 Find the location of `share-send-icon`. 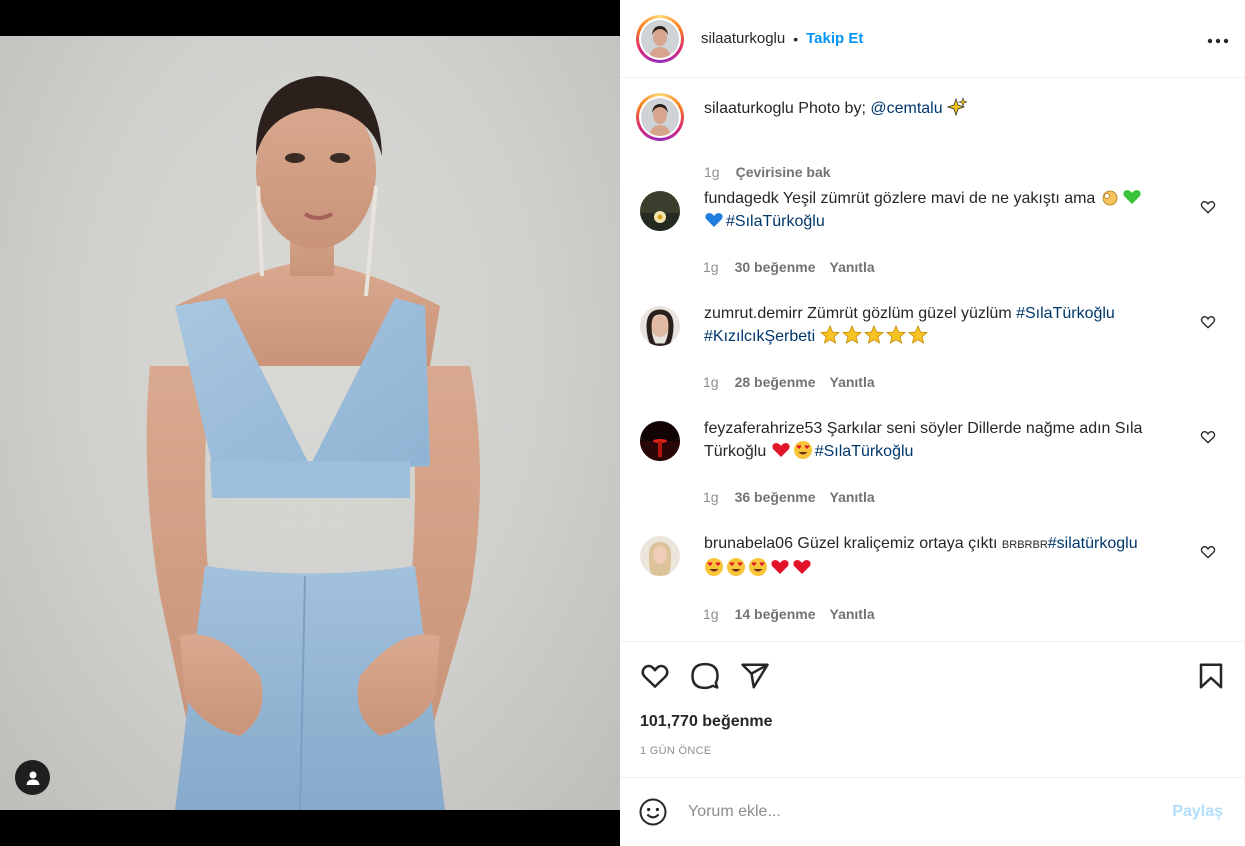

share-send-icon is located at coordinates (755, 676).